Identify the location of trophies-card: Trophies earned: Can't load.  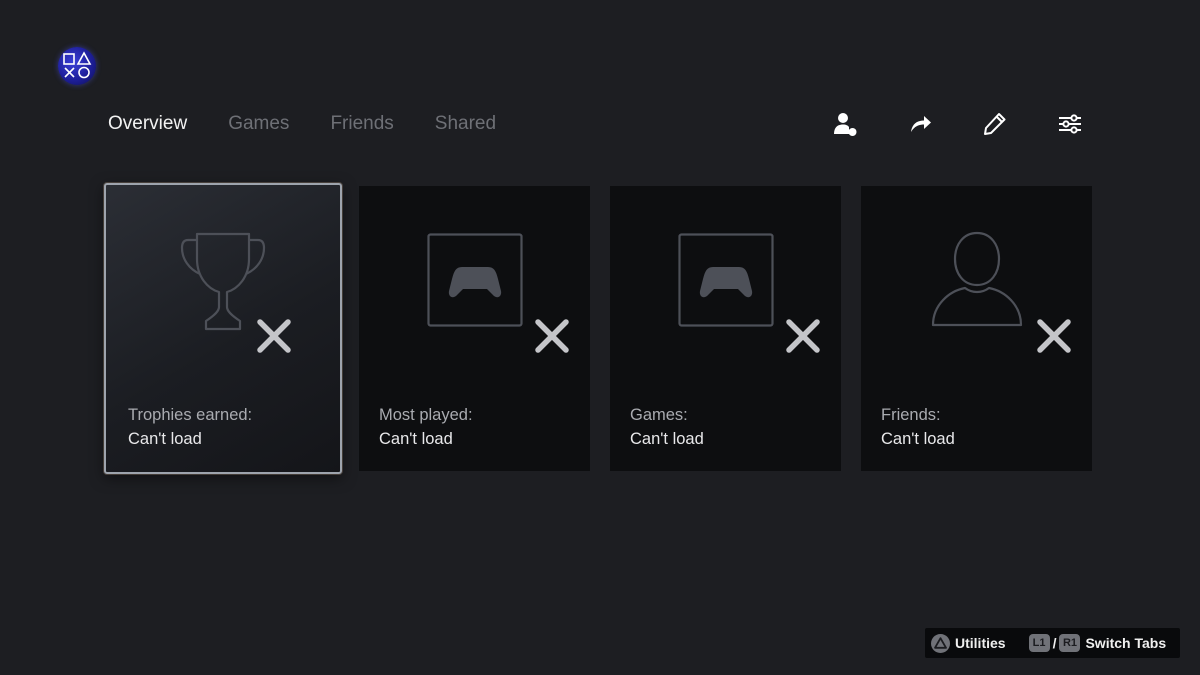
(223, 328).